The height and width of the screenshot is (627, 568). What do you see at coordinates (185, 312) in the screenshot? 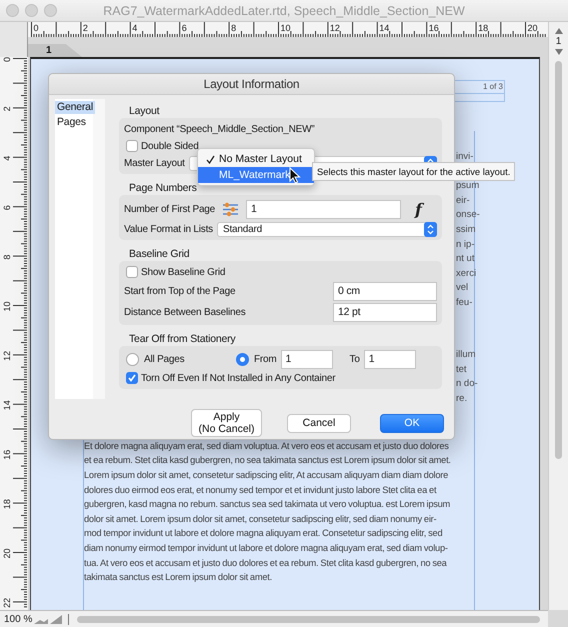
I see `field-label: Distance Between Baselines` at bounding box center [185, 312].